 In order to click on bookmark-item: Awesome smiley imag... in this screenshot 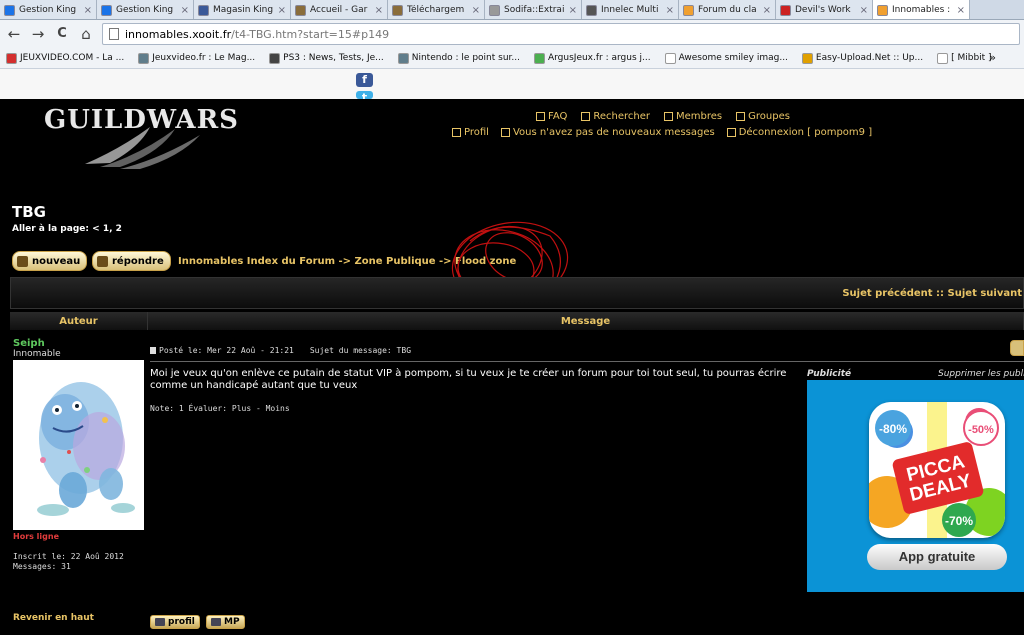, I will do `click(726, 58)`.